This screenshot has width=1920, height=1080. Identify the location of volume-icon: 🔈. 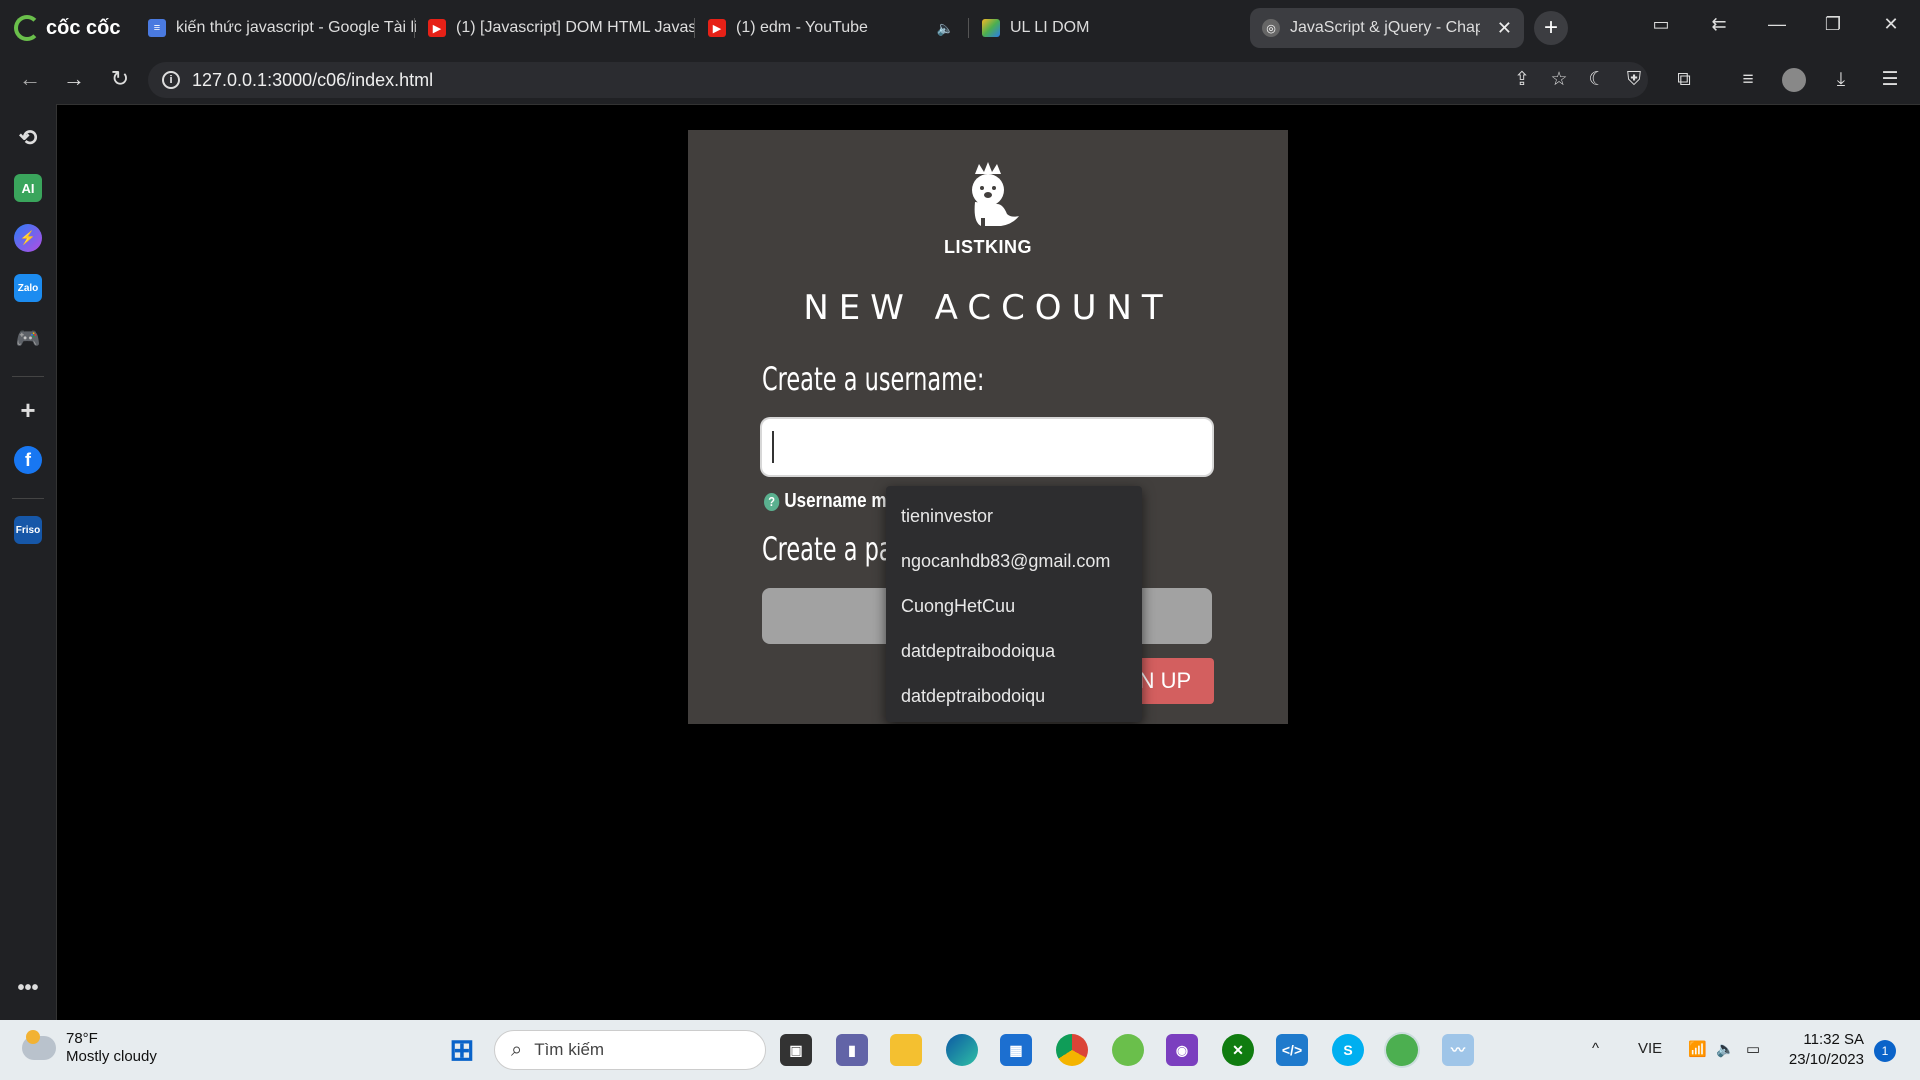
(1725, 1049).